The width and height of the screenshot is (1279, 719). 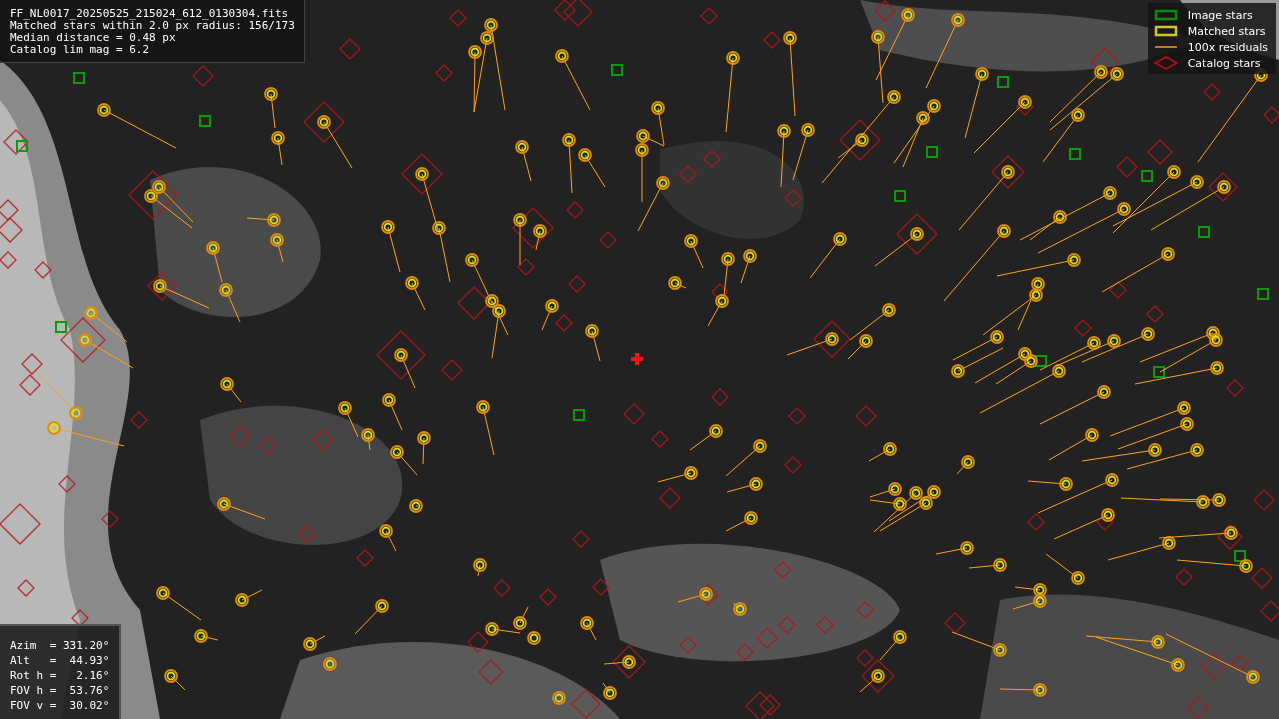 What do you see at coordinates (1165, 31) in the screenshot?
I see `rectangle-icon` at bounding box center [1165, 31].